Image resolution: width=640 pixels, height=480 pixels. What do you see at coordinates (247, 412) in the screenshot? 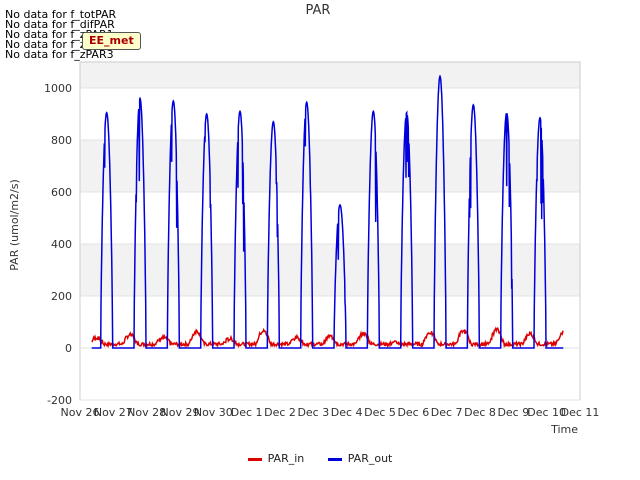
I see `x-tick-label: Dec 1` at bounding box center [247, 412].